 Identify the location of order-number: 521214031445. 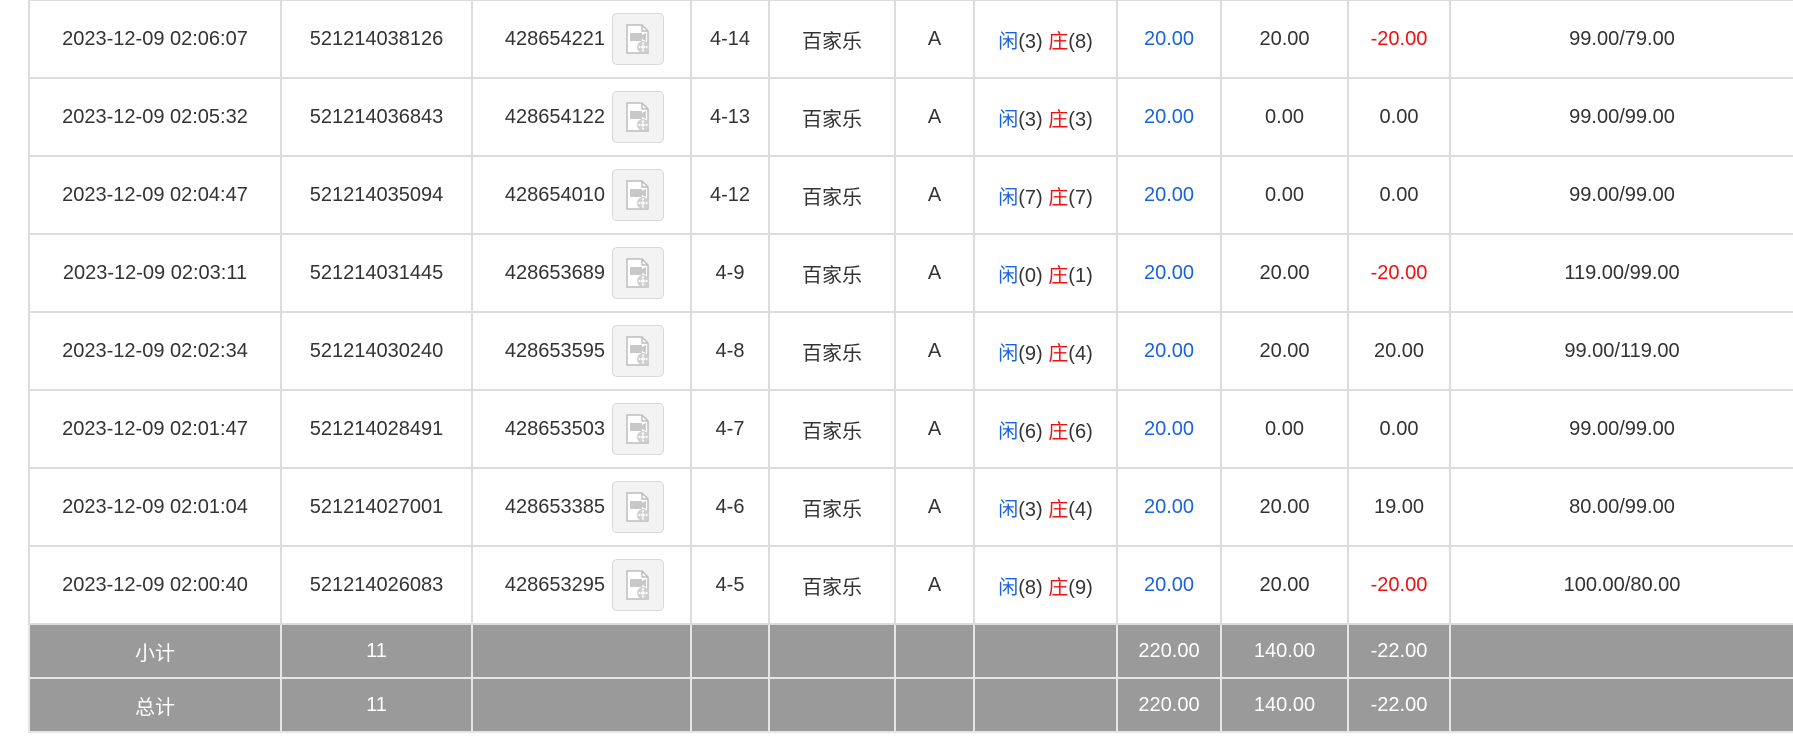
(376, 273).